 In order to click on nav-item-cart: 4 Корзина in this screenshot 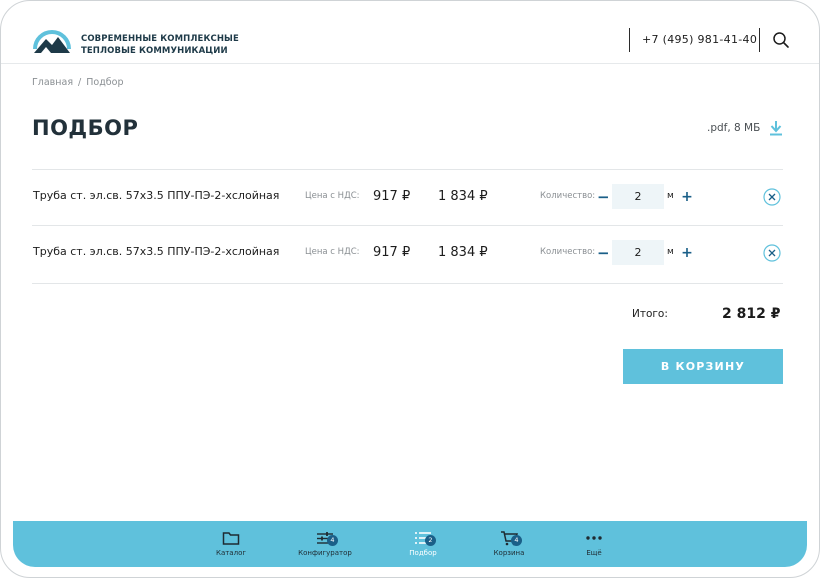, I will do `click(509, 544)`.